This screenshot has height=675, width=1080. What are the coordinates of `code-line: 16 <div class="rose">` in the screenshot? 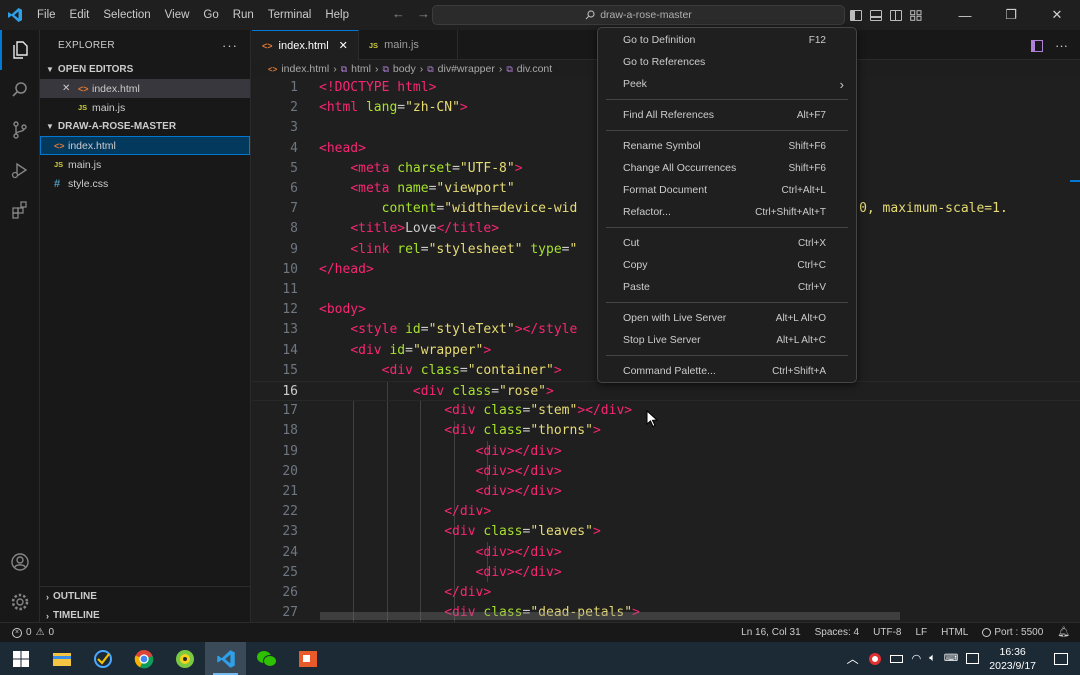 It's located at (666, 391).